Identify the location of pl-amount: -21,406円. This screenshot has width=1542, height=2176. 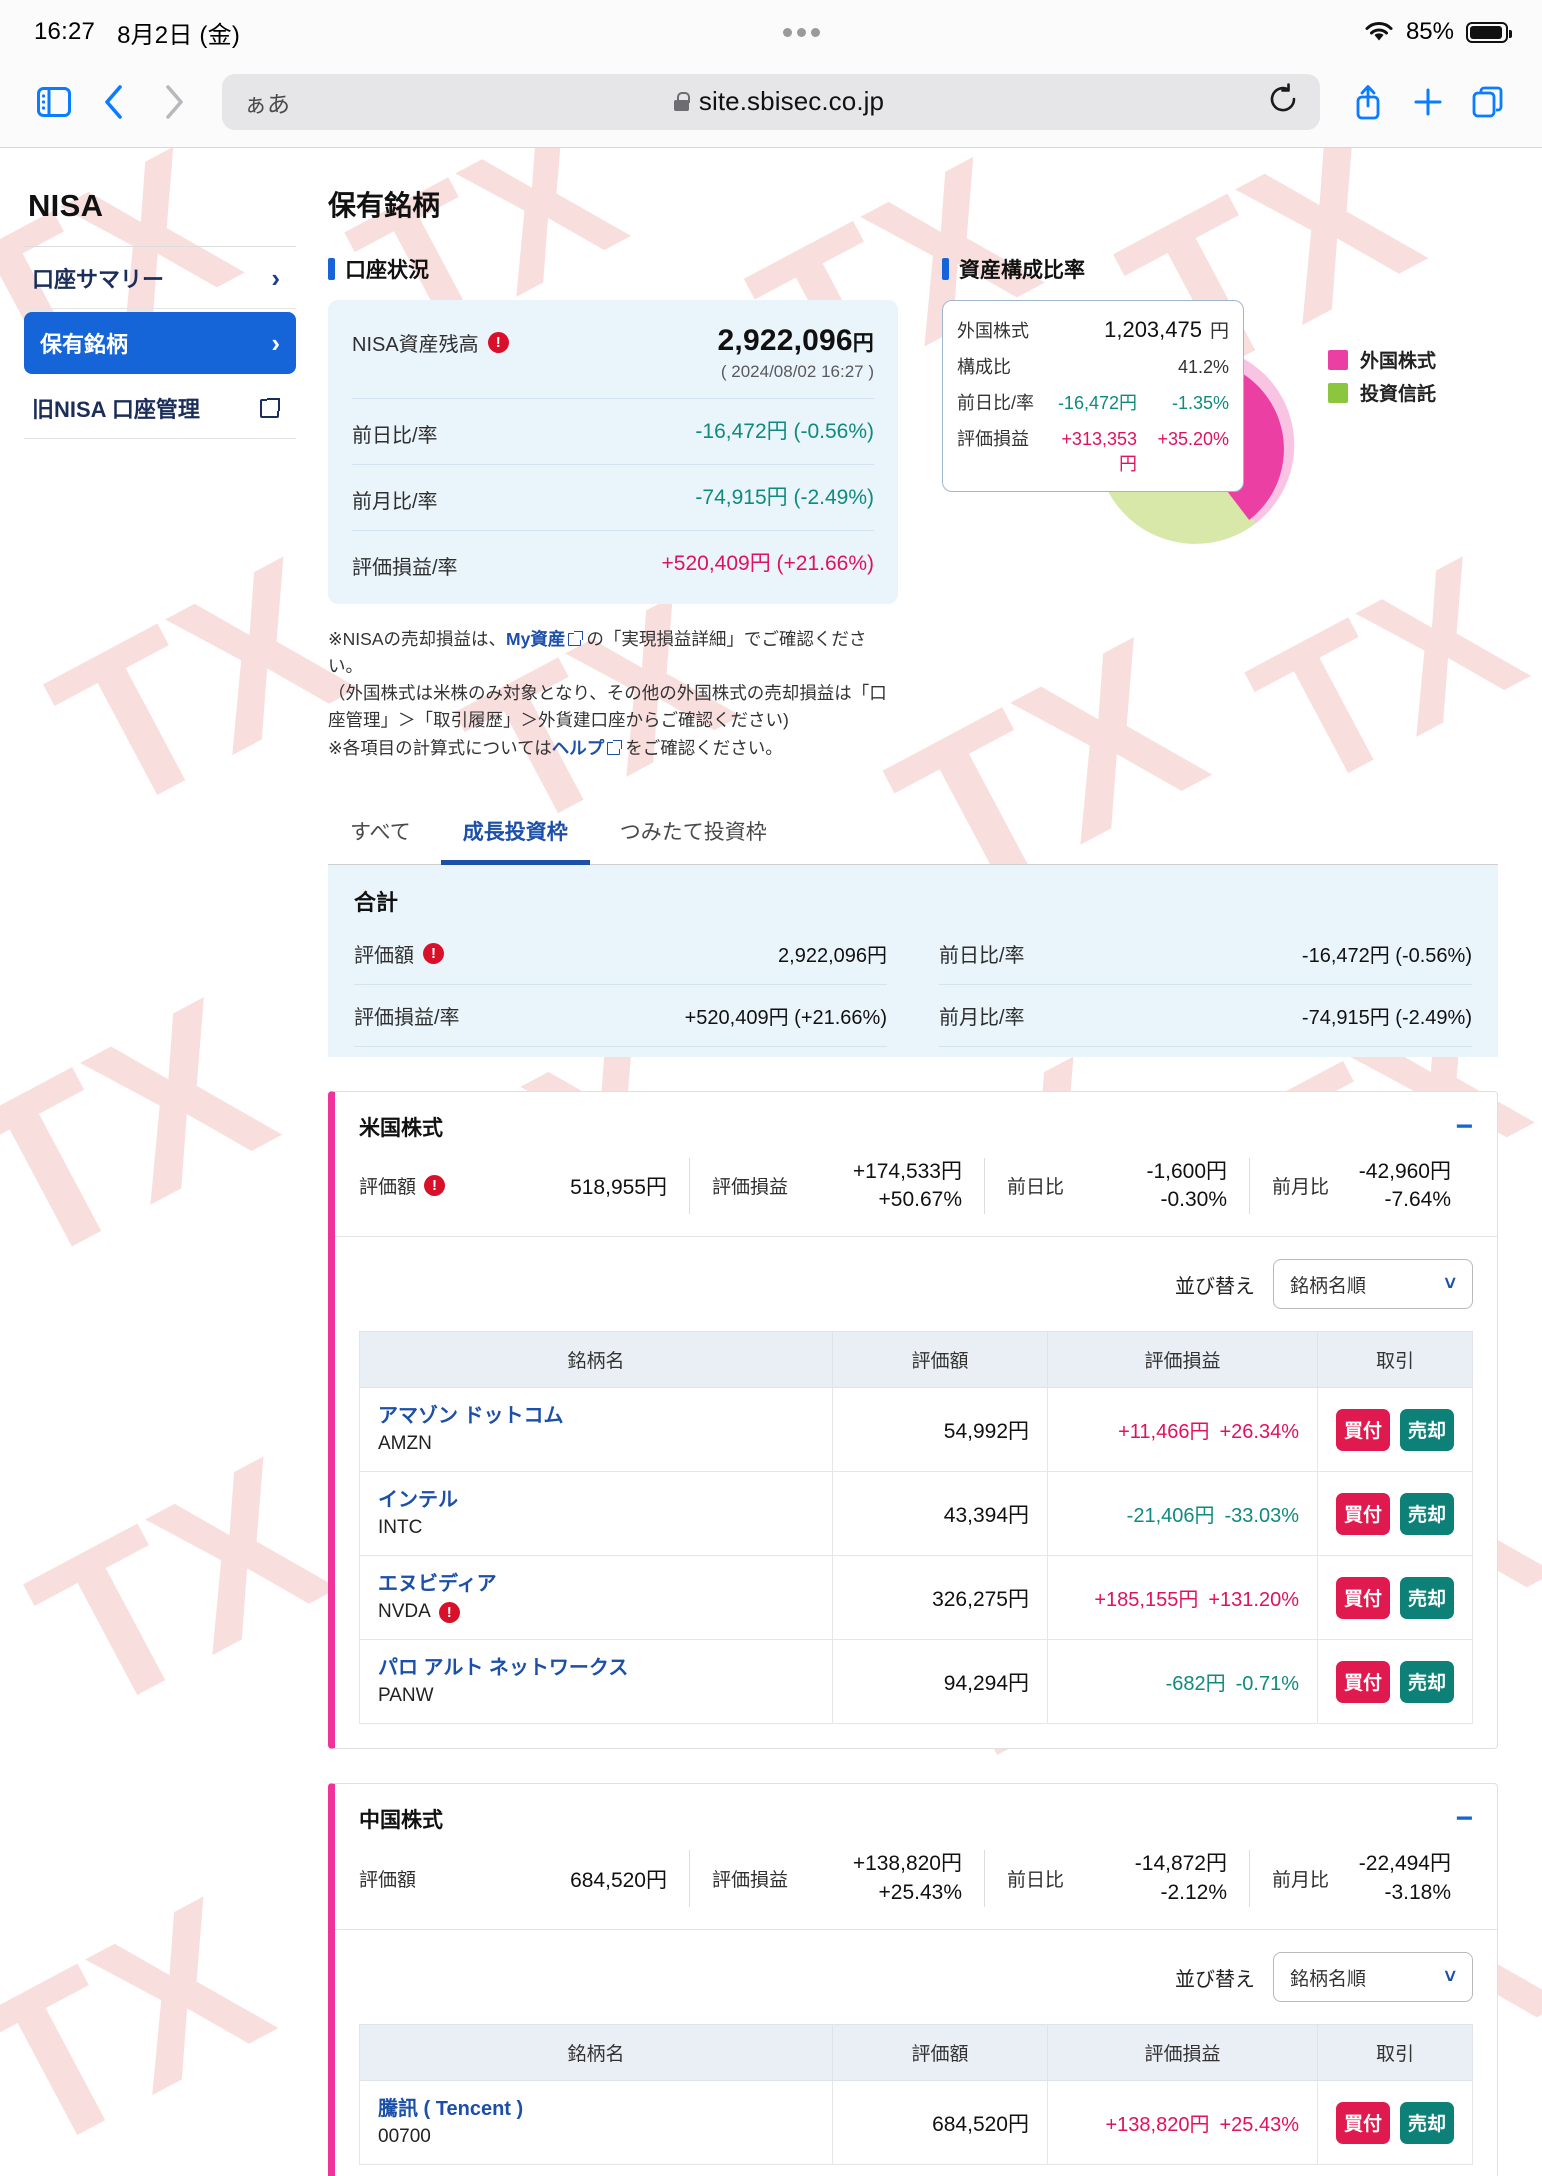
(1170, 1516).